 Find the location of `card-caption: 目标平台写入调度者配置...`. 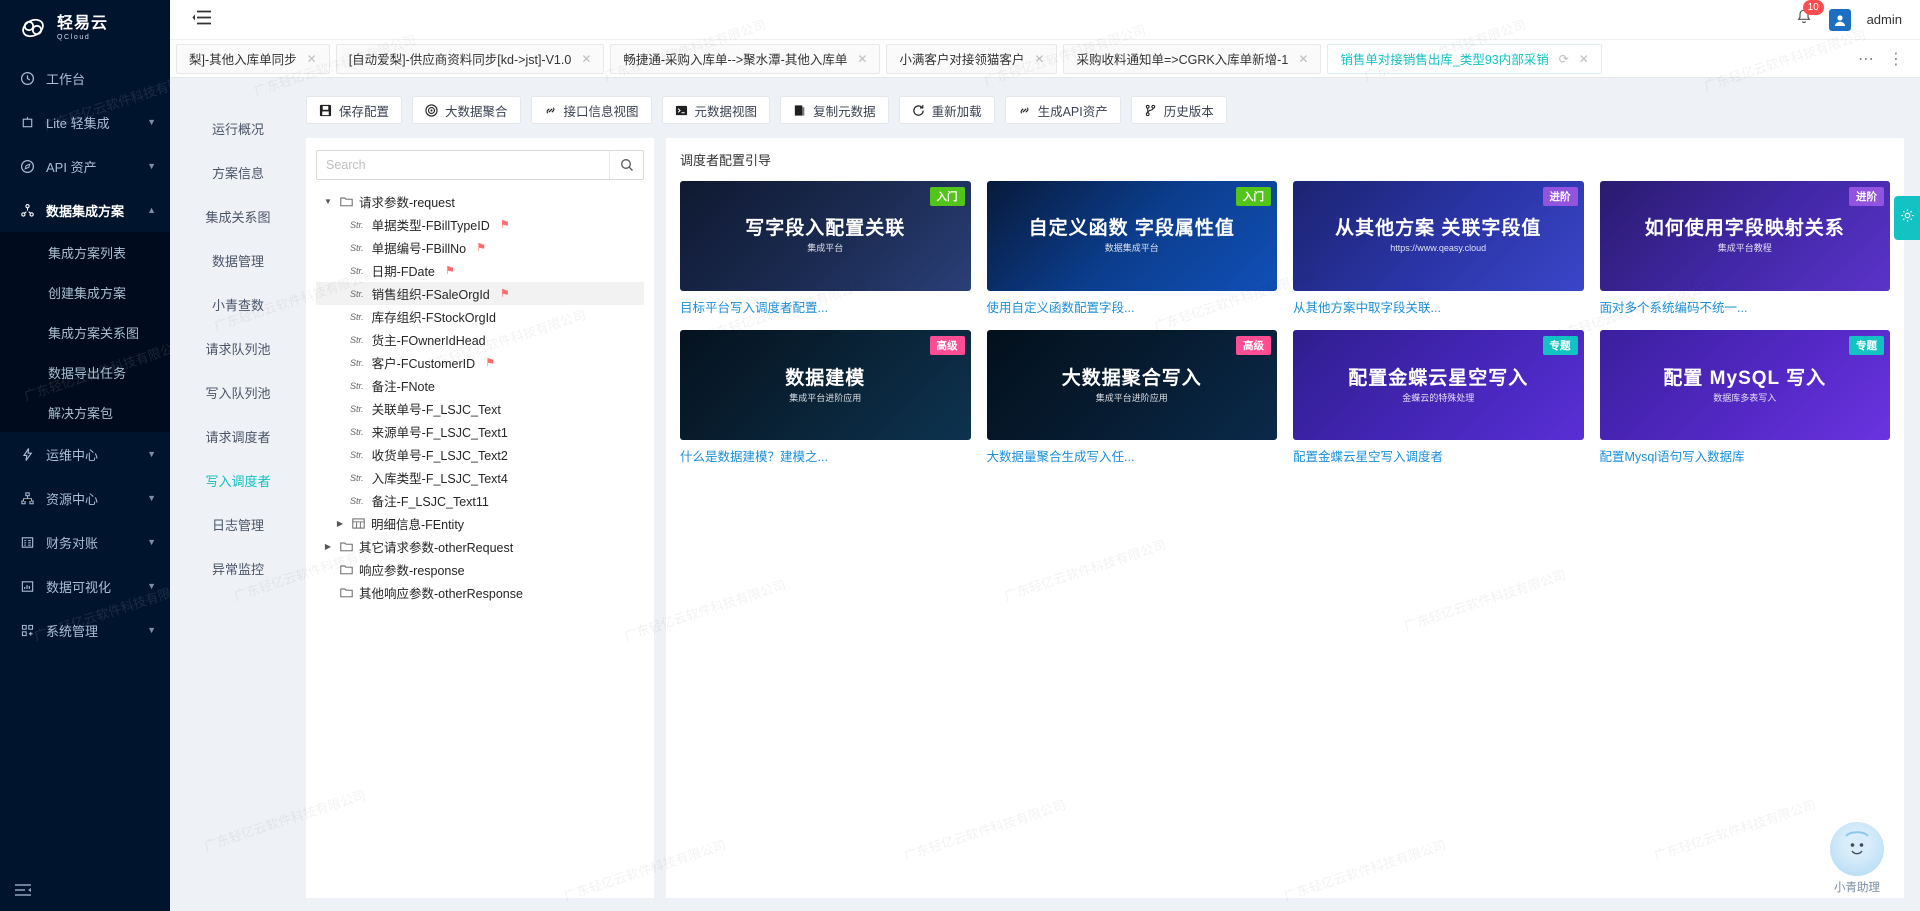

card-caption: 目标平台写入调度者配置... is located at coordinates (825, 308).